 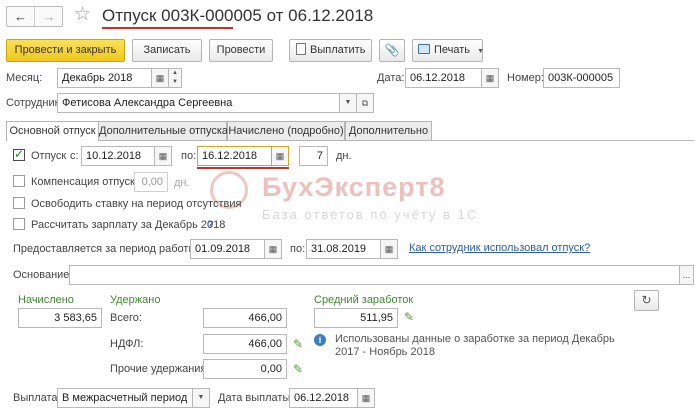 What do you see at coordinates (525, 78) in the screenshot?
I see `number-label: Номер:` at bounding box center [525, 78].